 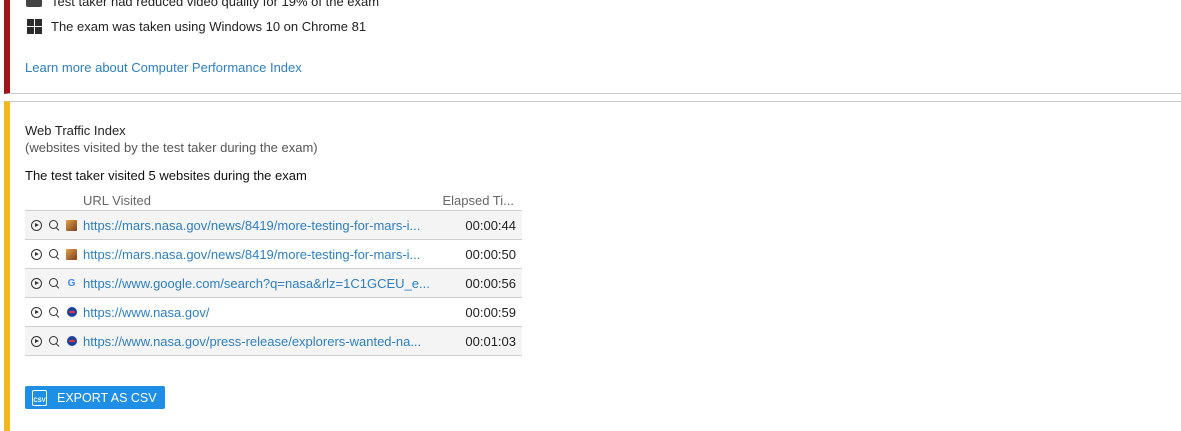 What do you see at coordinates (490, 341) in the screenshot?
I see `elapsed-time: 00:01:03` at bounding box center [490, 341].